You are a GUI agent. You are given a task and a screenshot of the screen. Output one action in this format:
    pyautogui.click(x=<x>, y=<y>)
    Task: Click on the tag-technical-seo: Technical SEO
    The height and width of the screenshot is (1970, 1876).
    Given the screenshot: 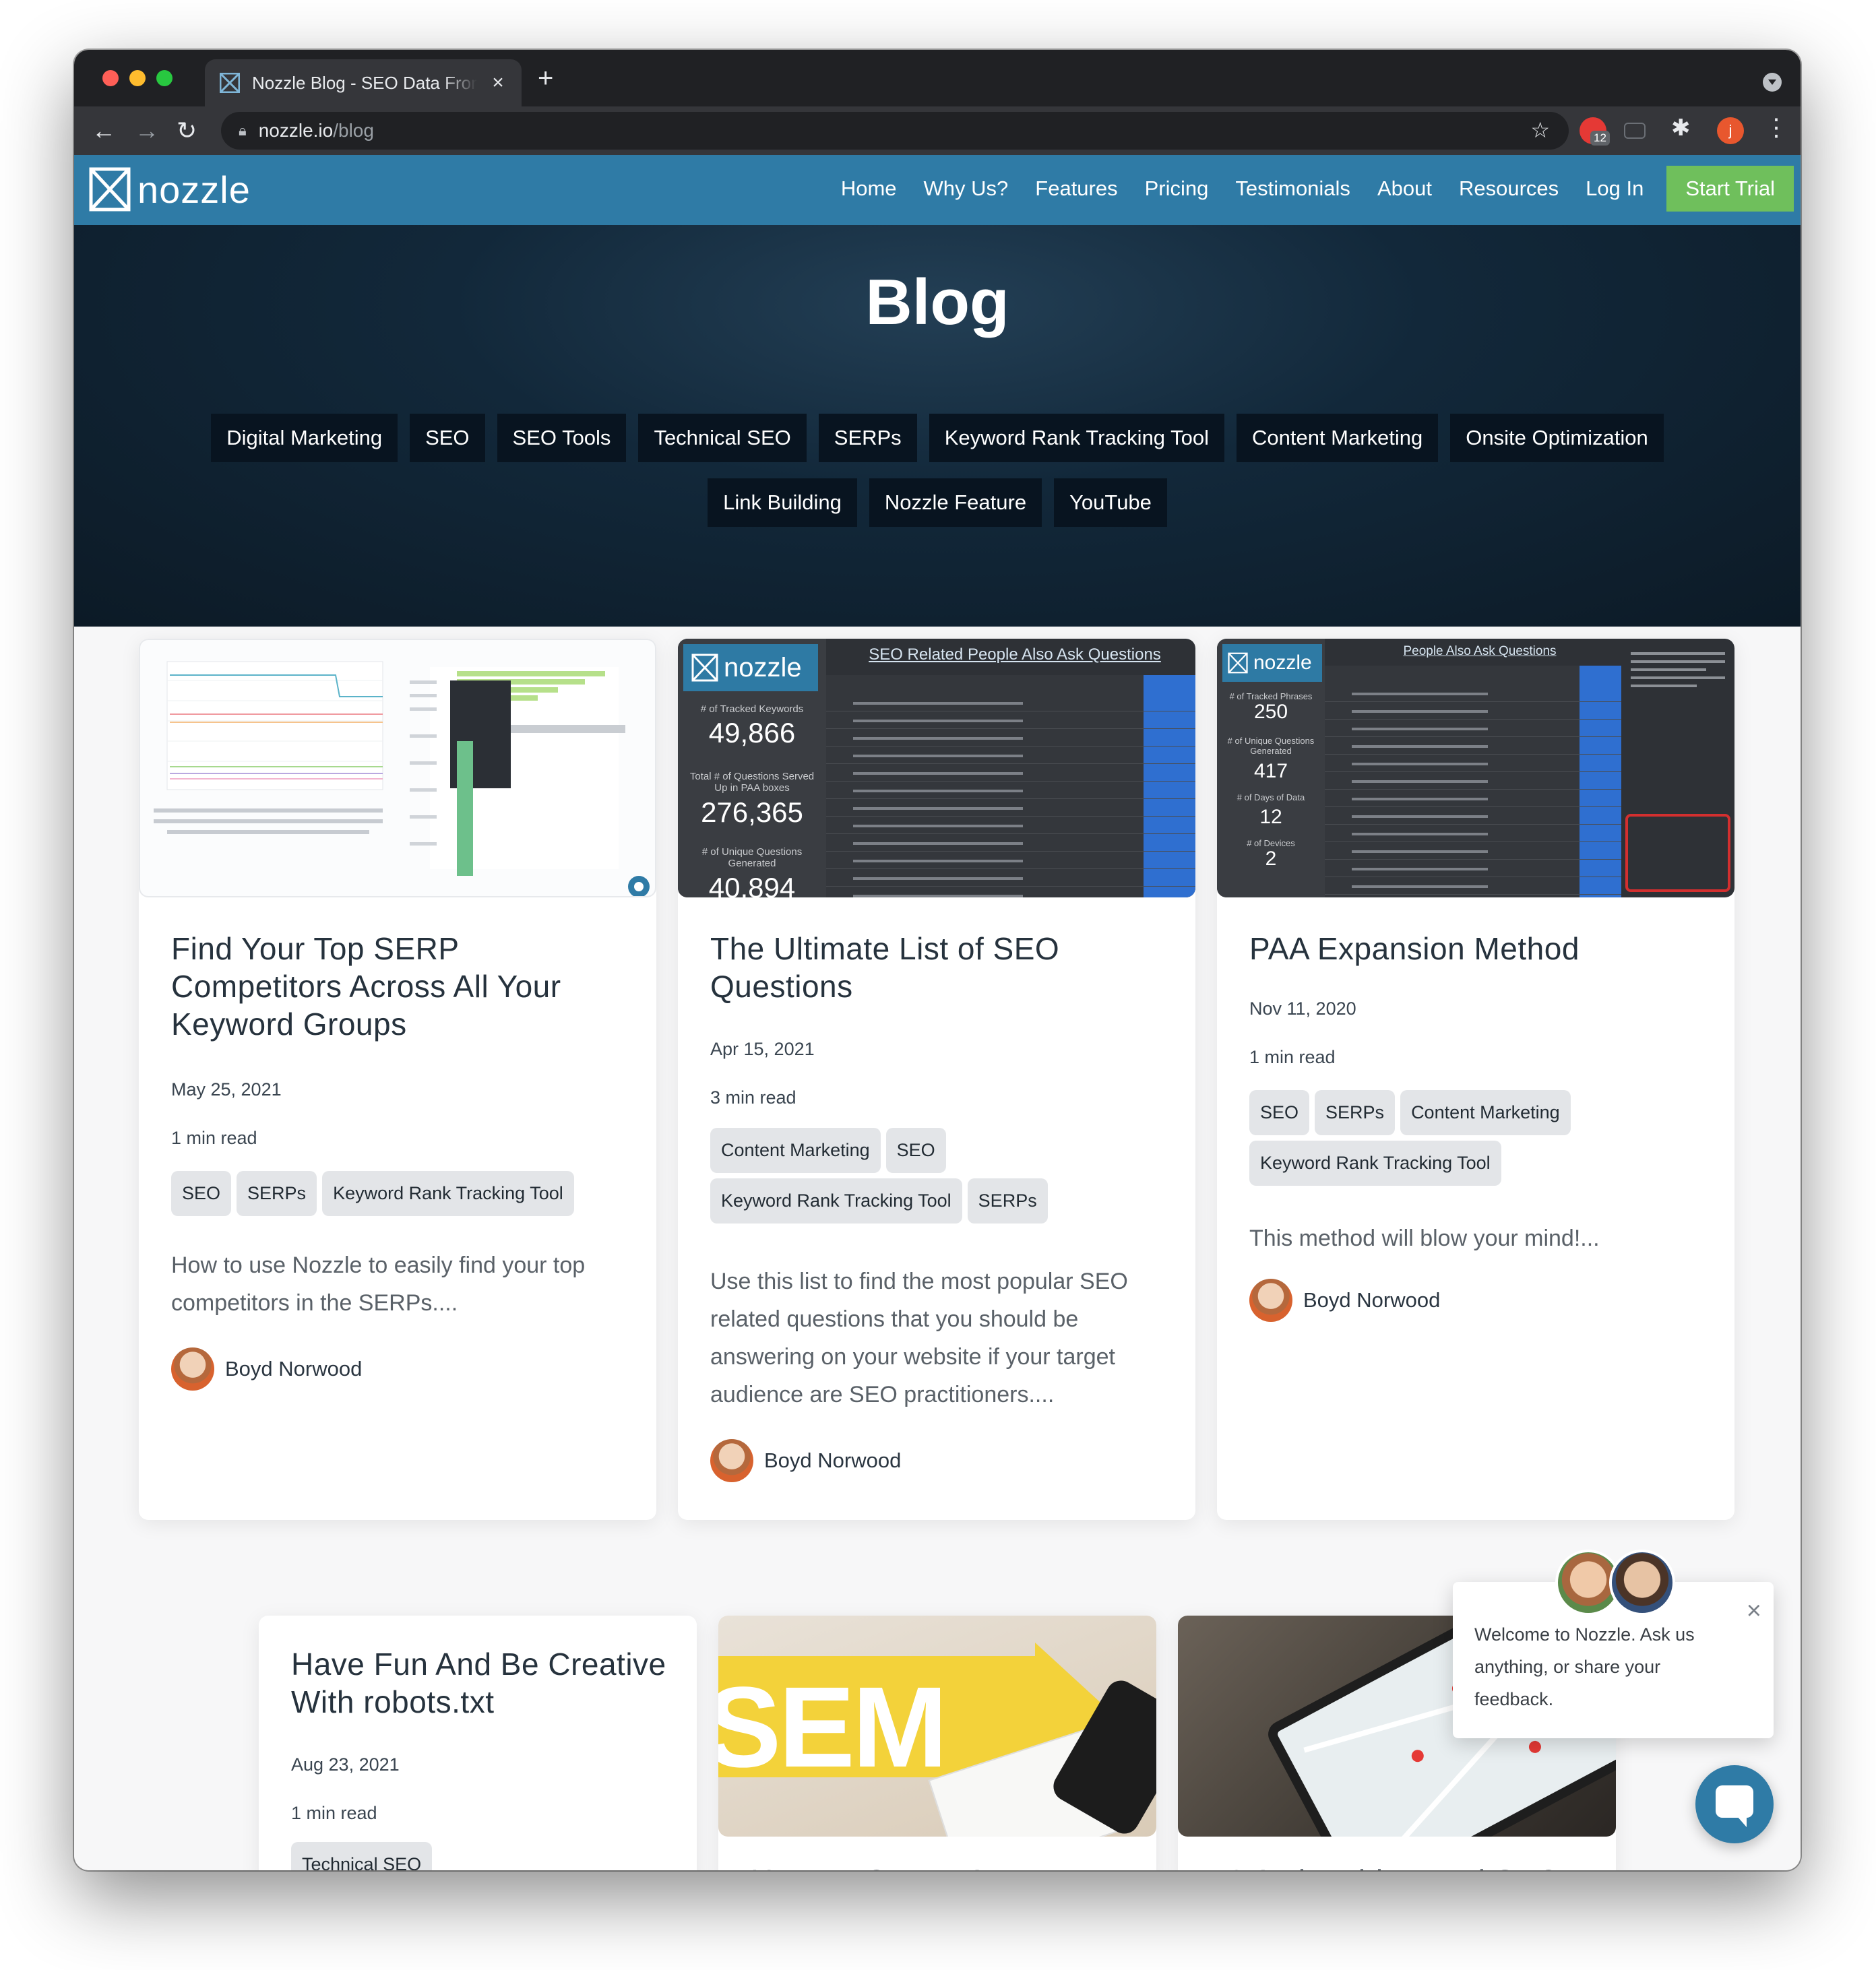 What is the action you would take?
    pyautogui.click(x=362, y=1856)
    